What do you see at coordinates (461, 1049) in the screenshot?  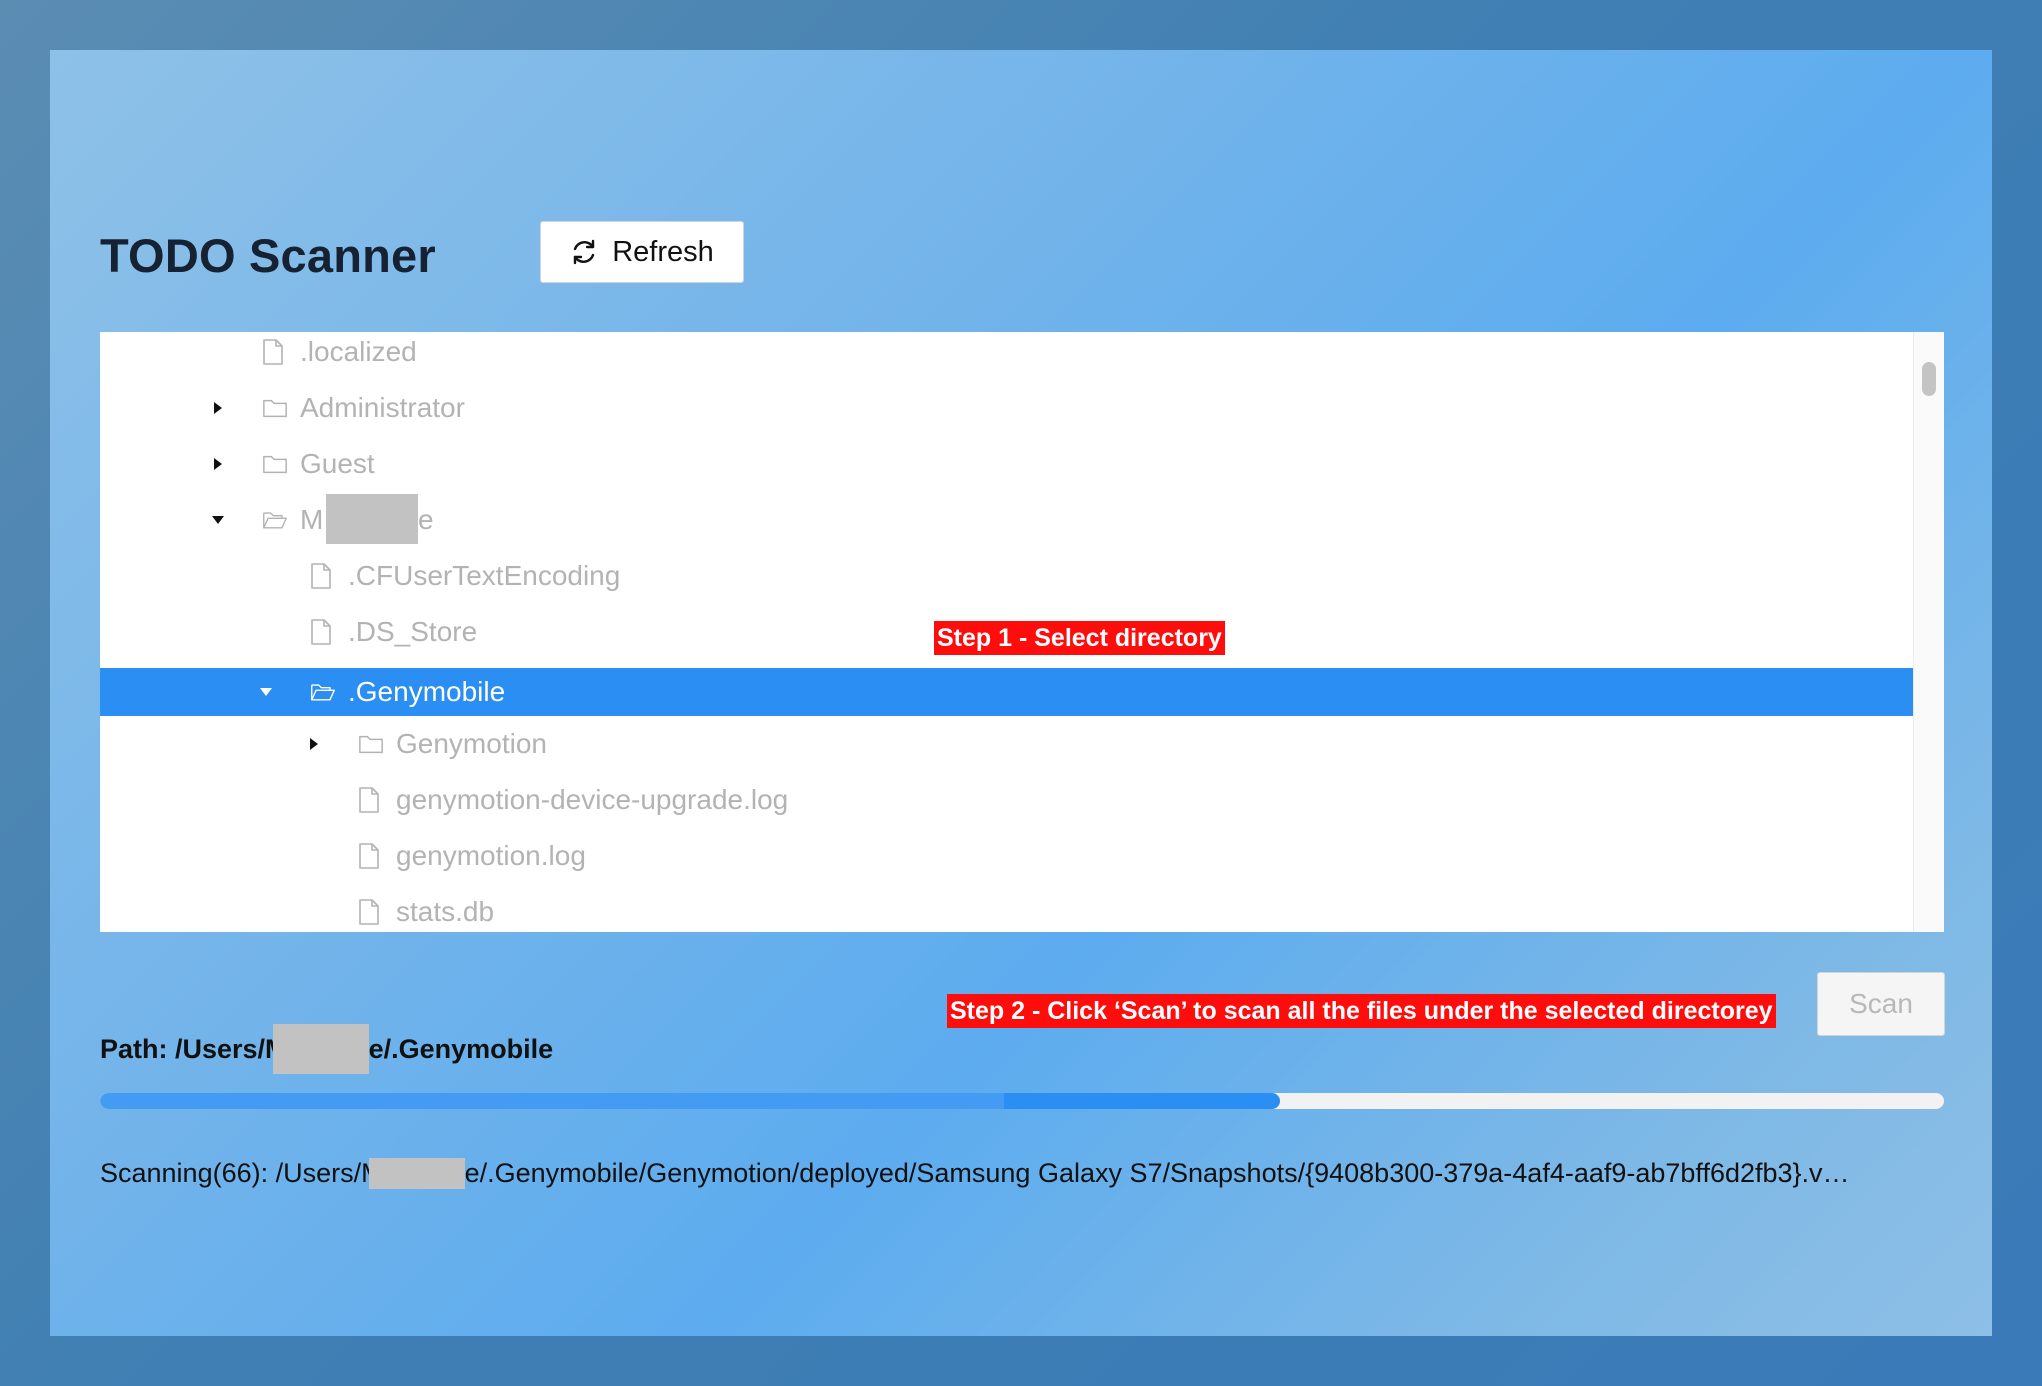 I see `path-suffix: e/.Genymobile` at bounding box center [461, 1049].